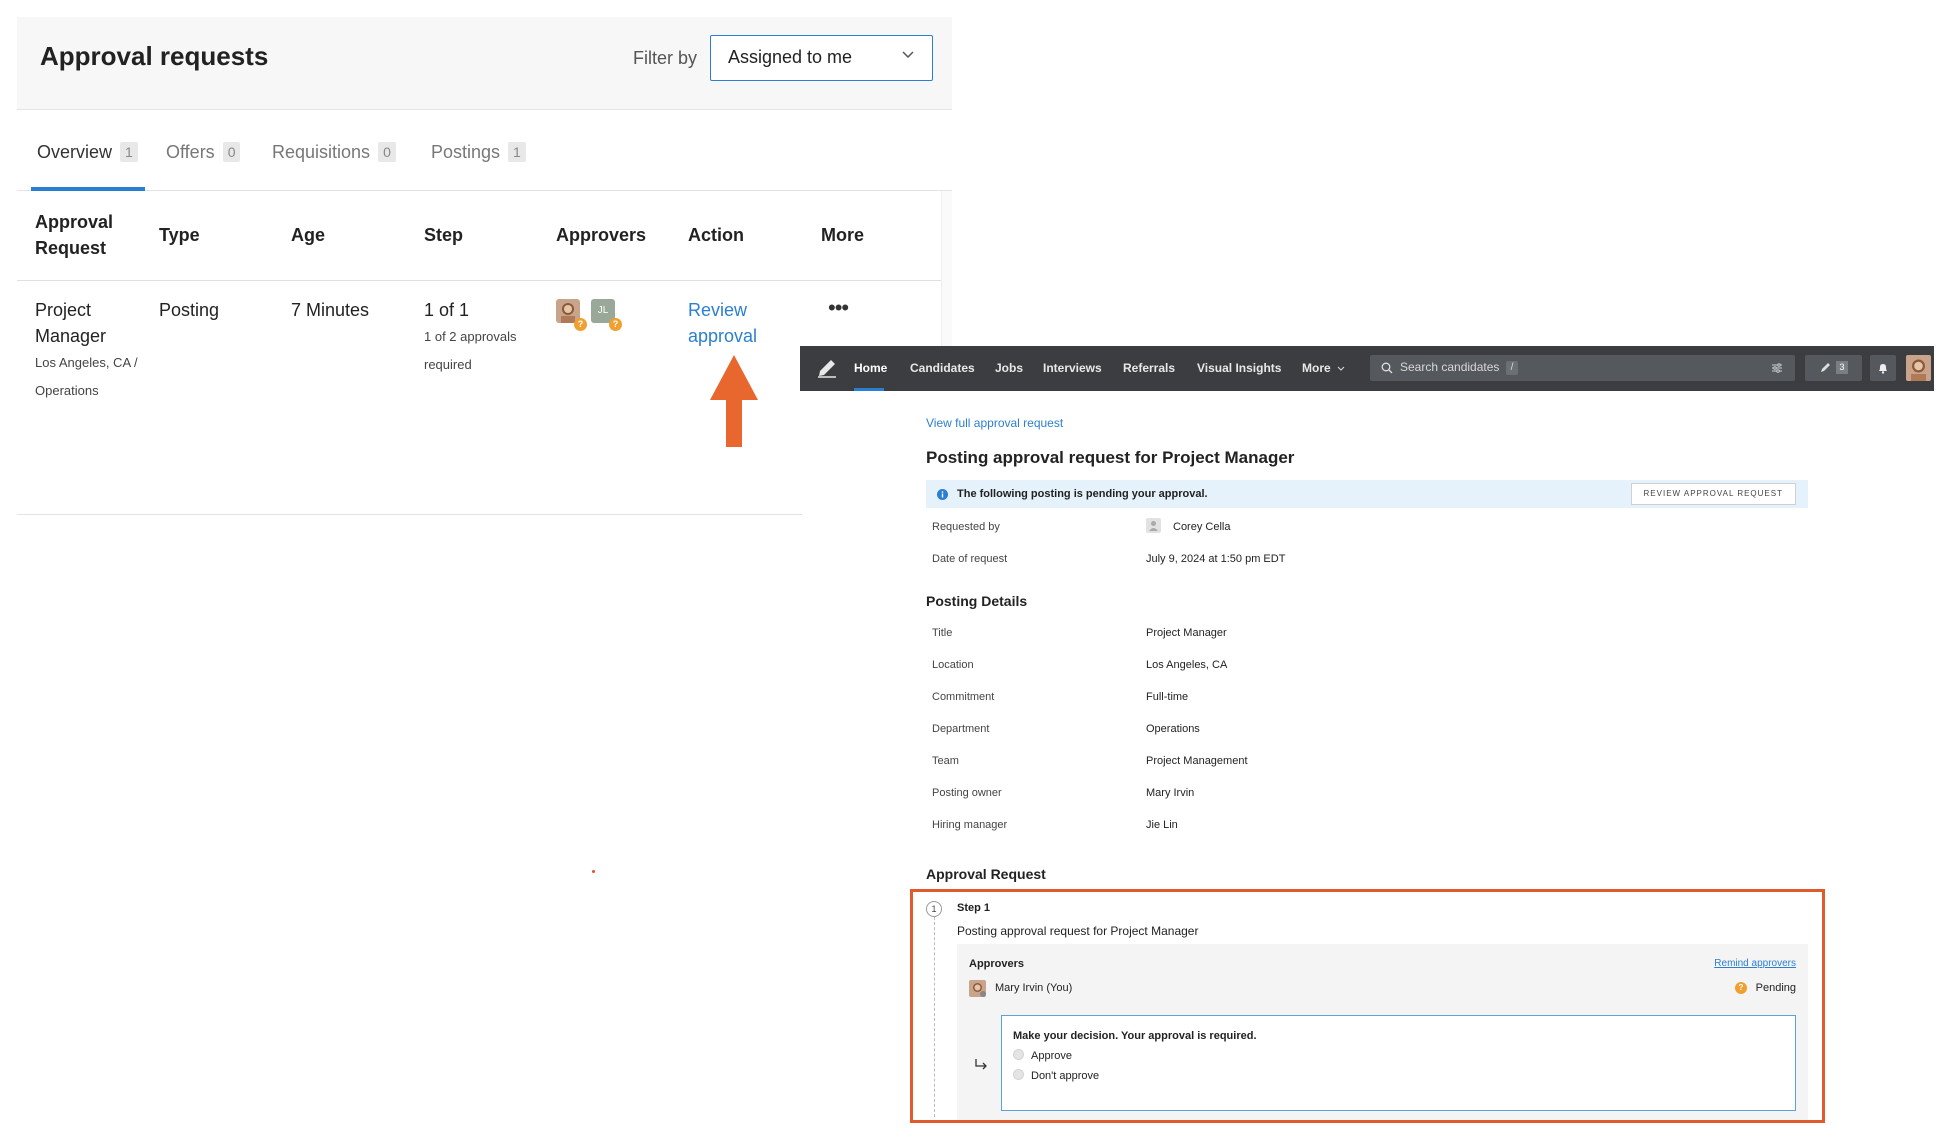  I want to click on search-input: Search candidates /, so click(1582, 368).